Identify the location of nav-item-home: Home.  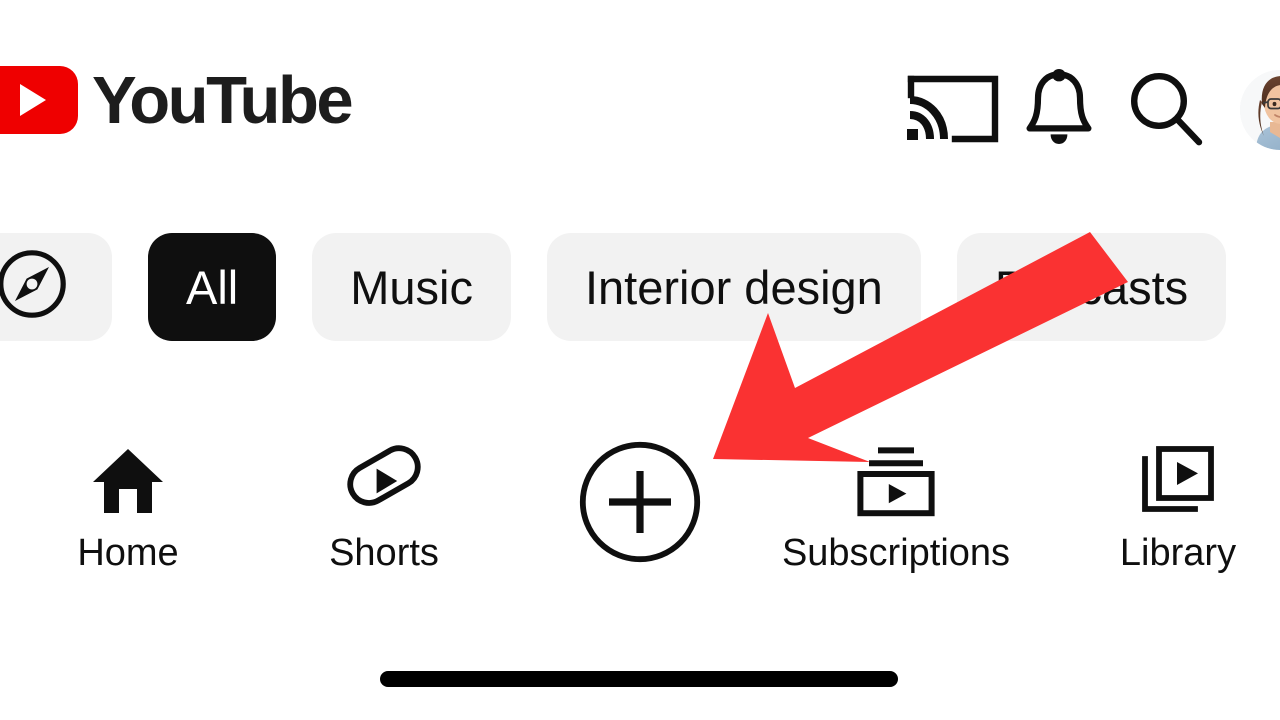
(128, 496).